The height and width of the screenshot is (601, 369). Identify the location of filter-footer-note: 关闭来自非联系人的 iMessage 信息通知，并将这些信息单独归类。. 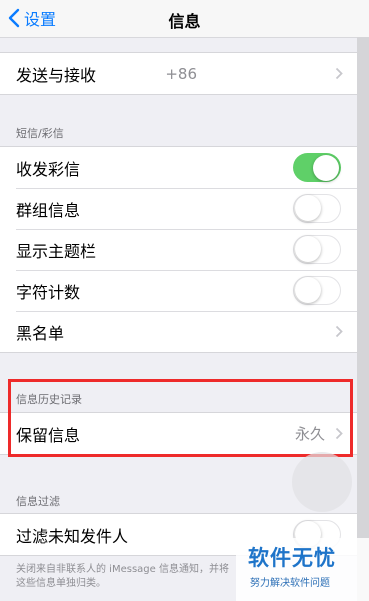
(122, 576).